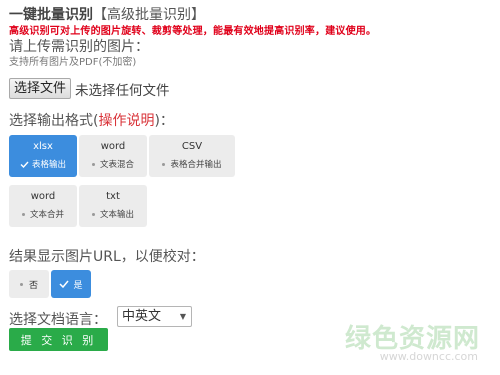  I want to click on url-option-no: 否, so click(29, 284).